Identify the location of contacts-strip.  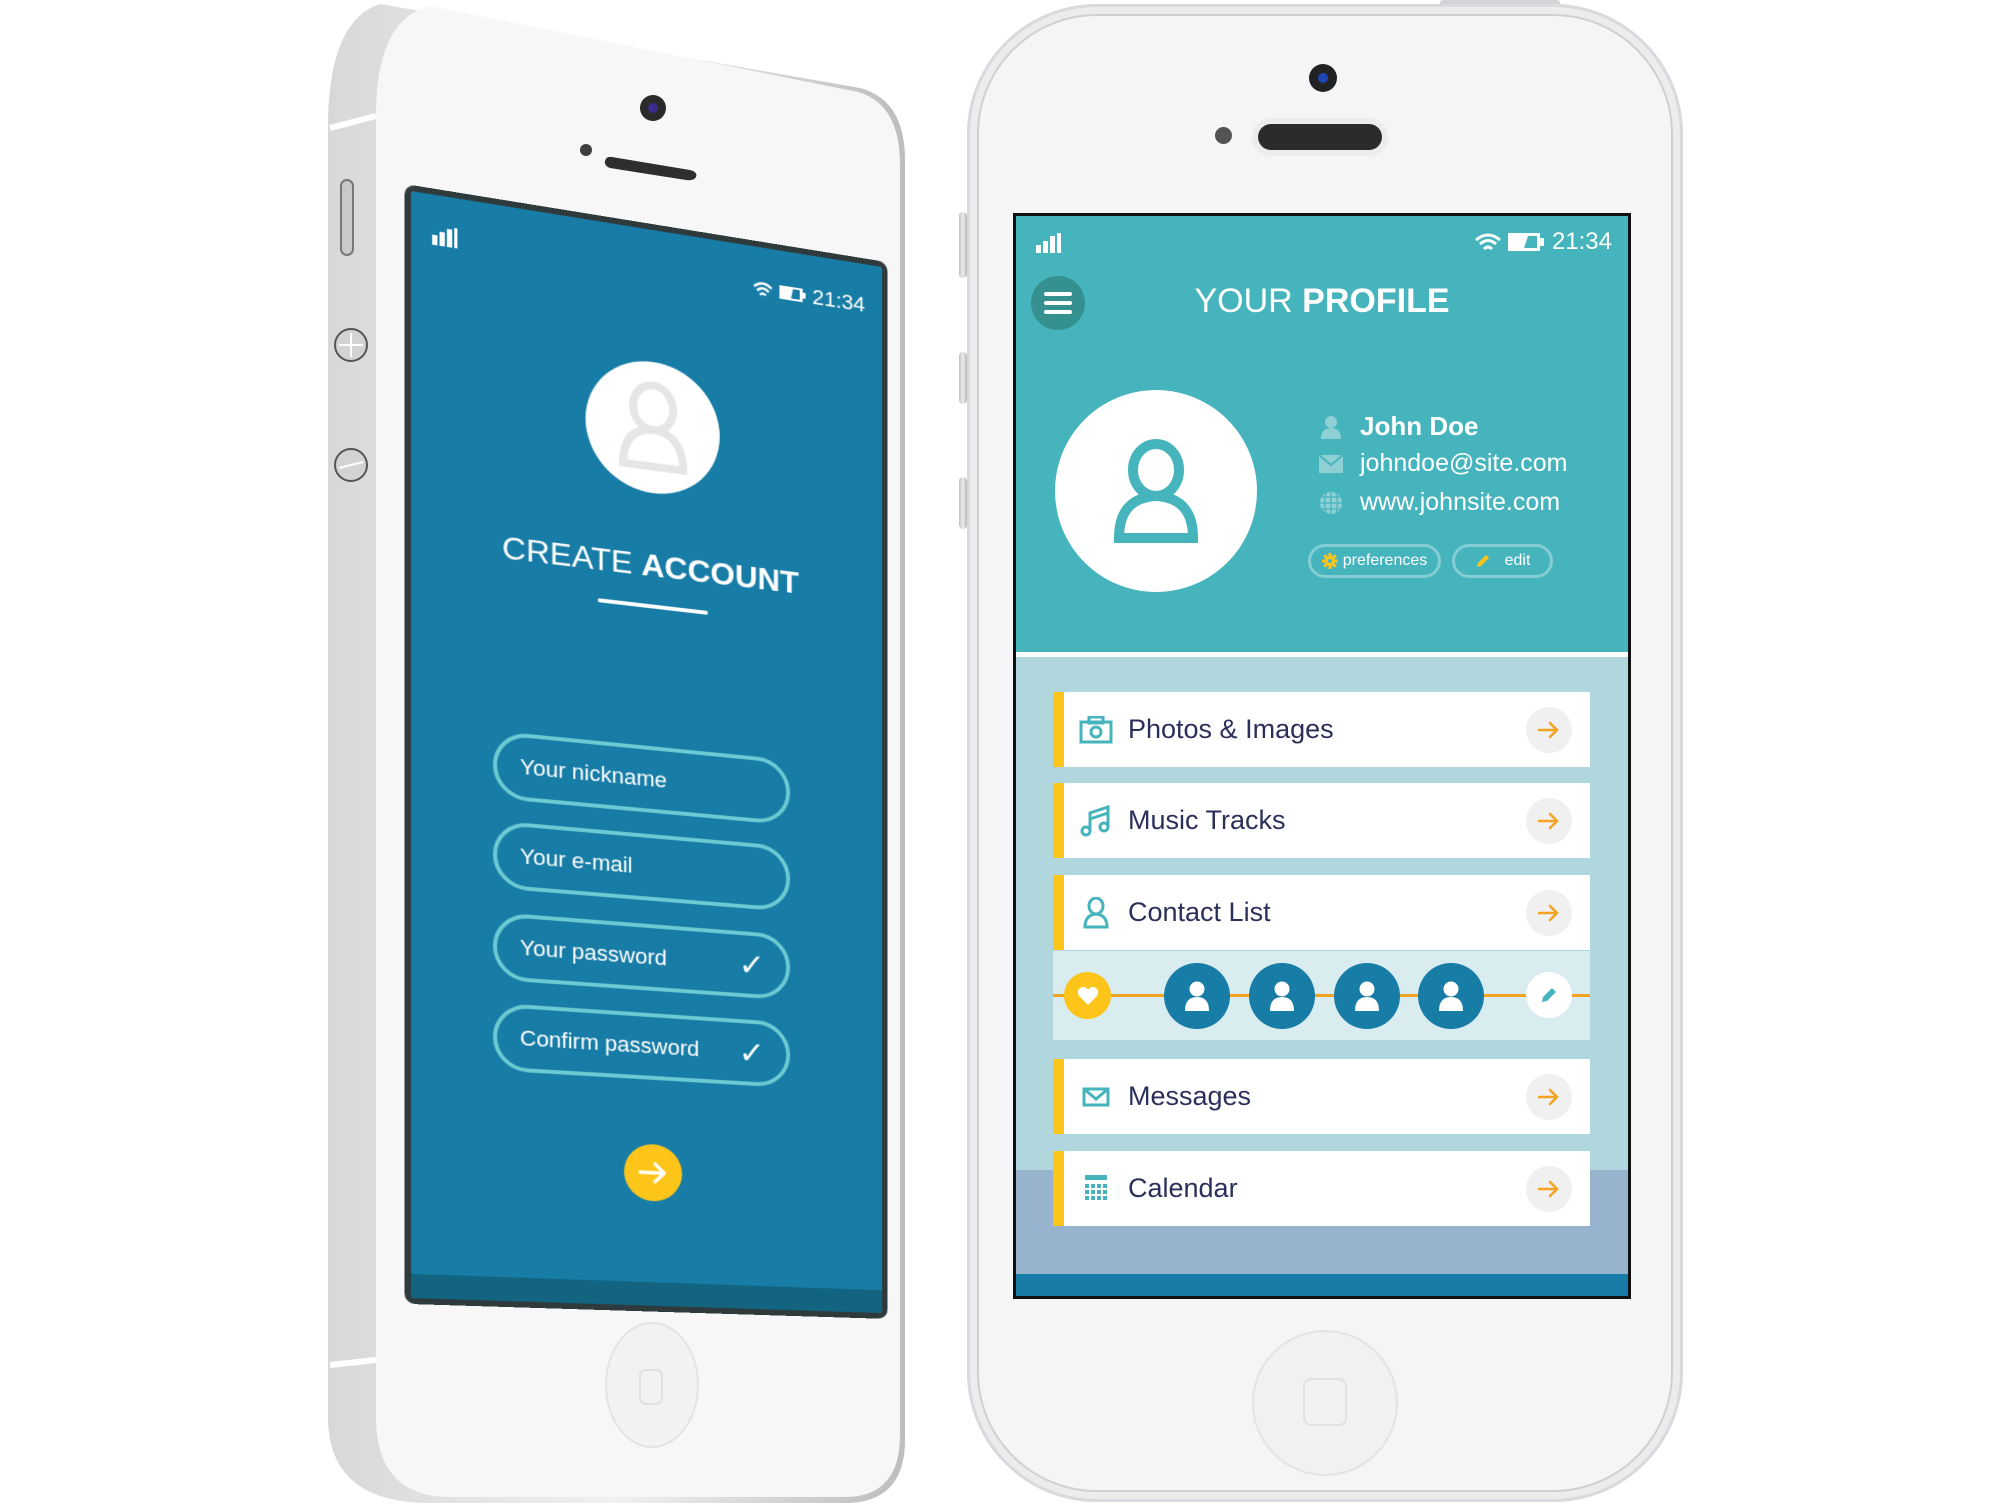
(1321, 995).